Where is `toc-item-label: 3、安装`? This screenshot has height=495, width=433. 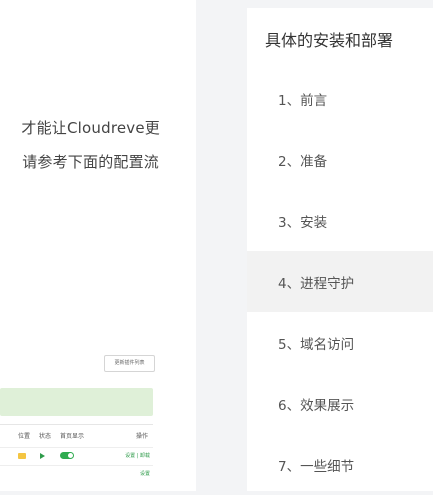
toc-item-label: 3、安装 is located at coordinates (303, 223).